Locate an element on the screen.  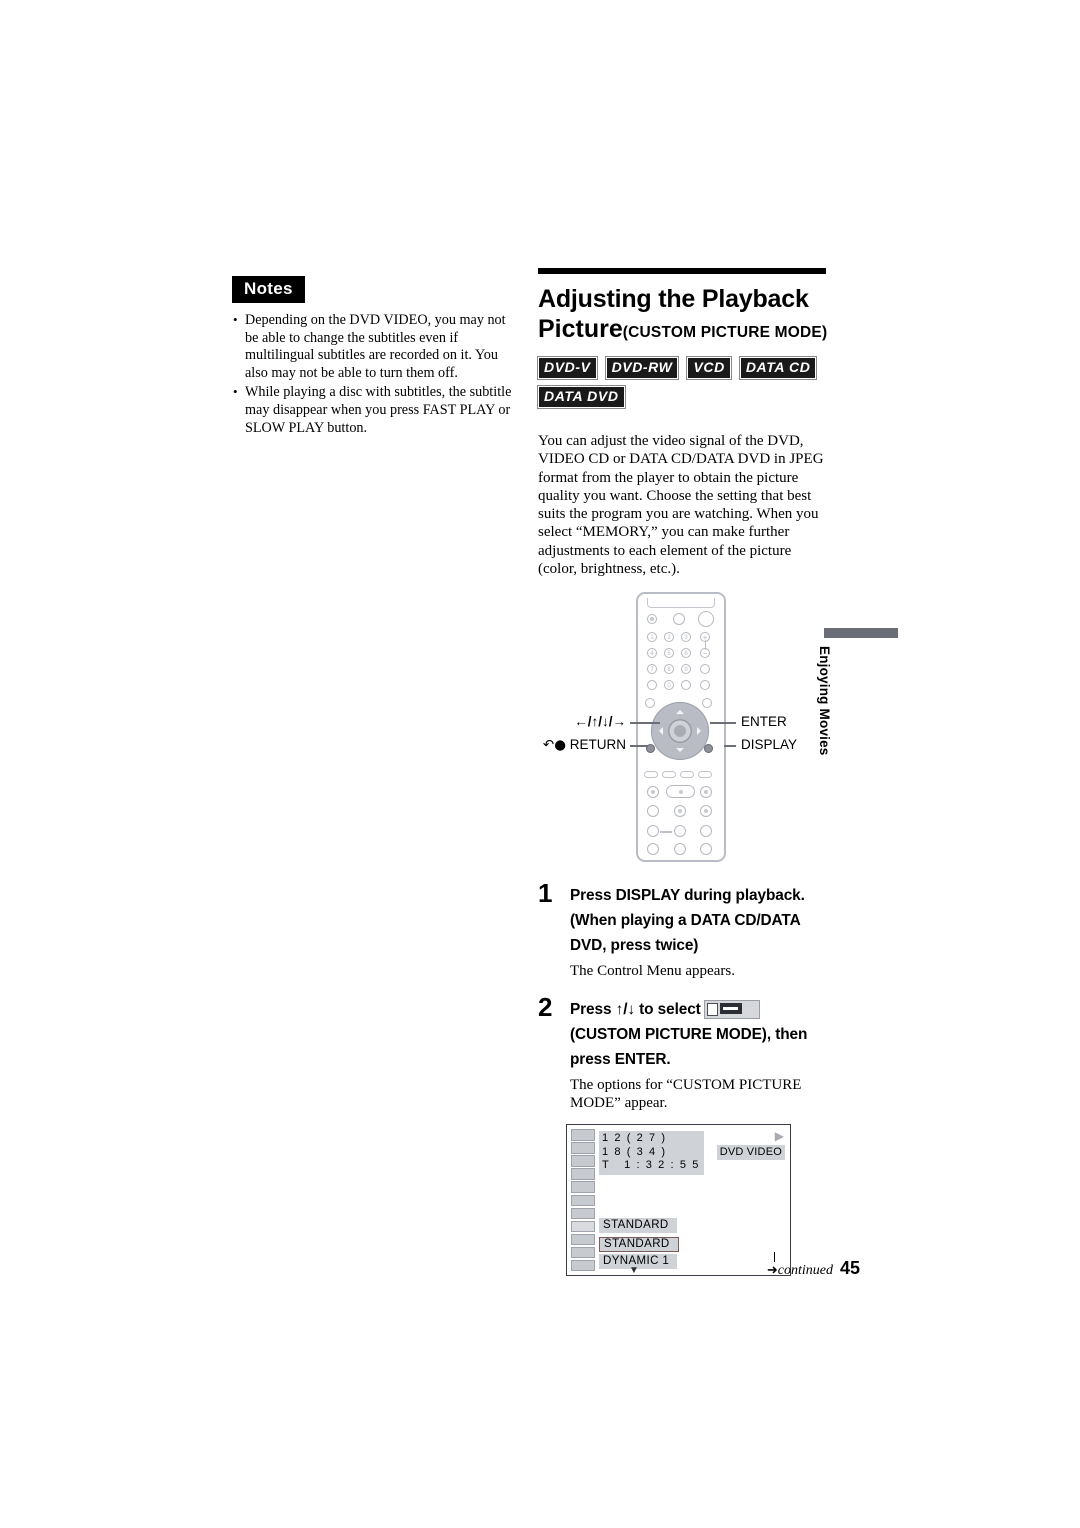
remote-number-6: 6 is located at coordinates (686, 653).